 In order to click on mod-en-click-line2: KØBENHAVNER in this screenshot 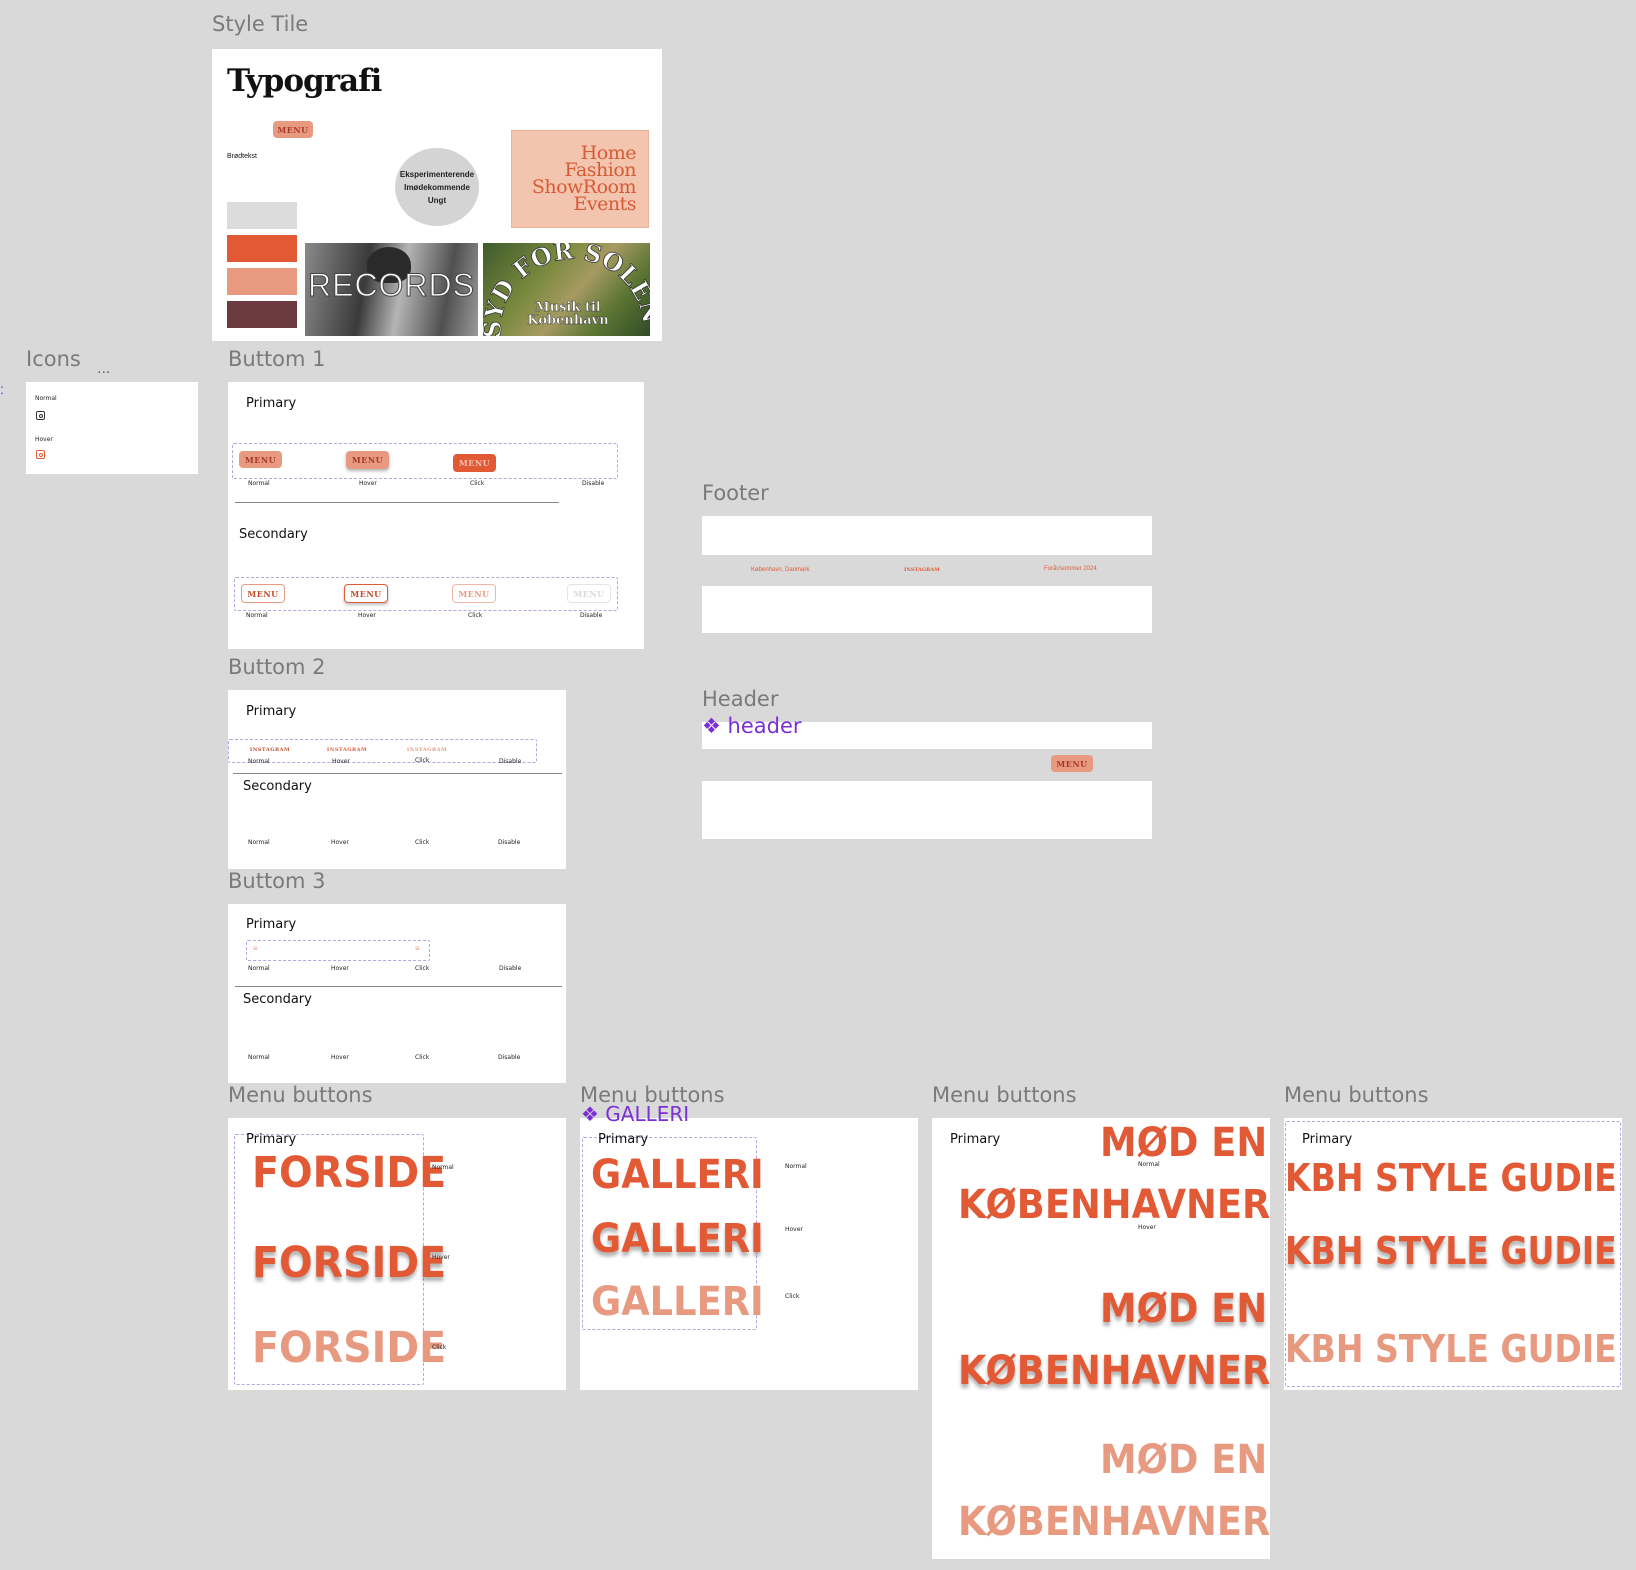, I will do `click(1114, 1522)`.